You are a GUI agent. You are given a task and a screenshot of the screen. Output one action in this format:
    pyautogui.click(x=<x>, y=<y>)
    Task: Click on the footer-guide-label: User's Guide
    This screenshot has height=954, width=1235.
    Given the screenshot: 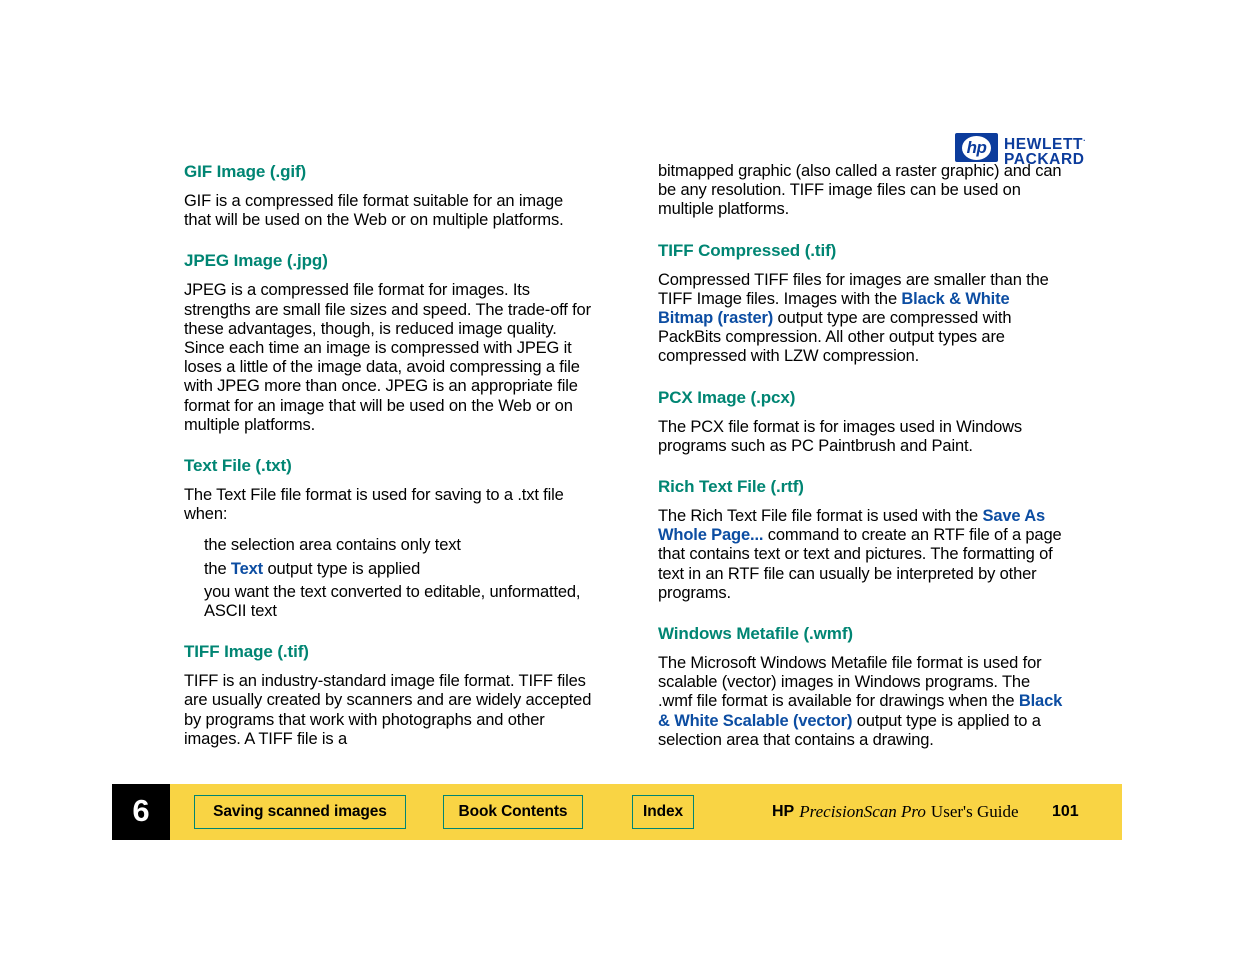 What is the action you would take?
    pyautogui.click(x=974, y=811)
    